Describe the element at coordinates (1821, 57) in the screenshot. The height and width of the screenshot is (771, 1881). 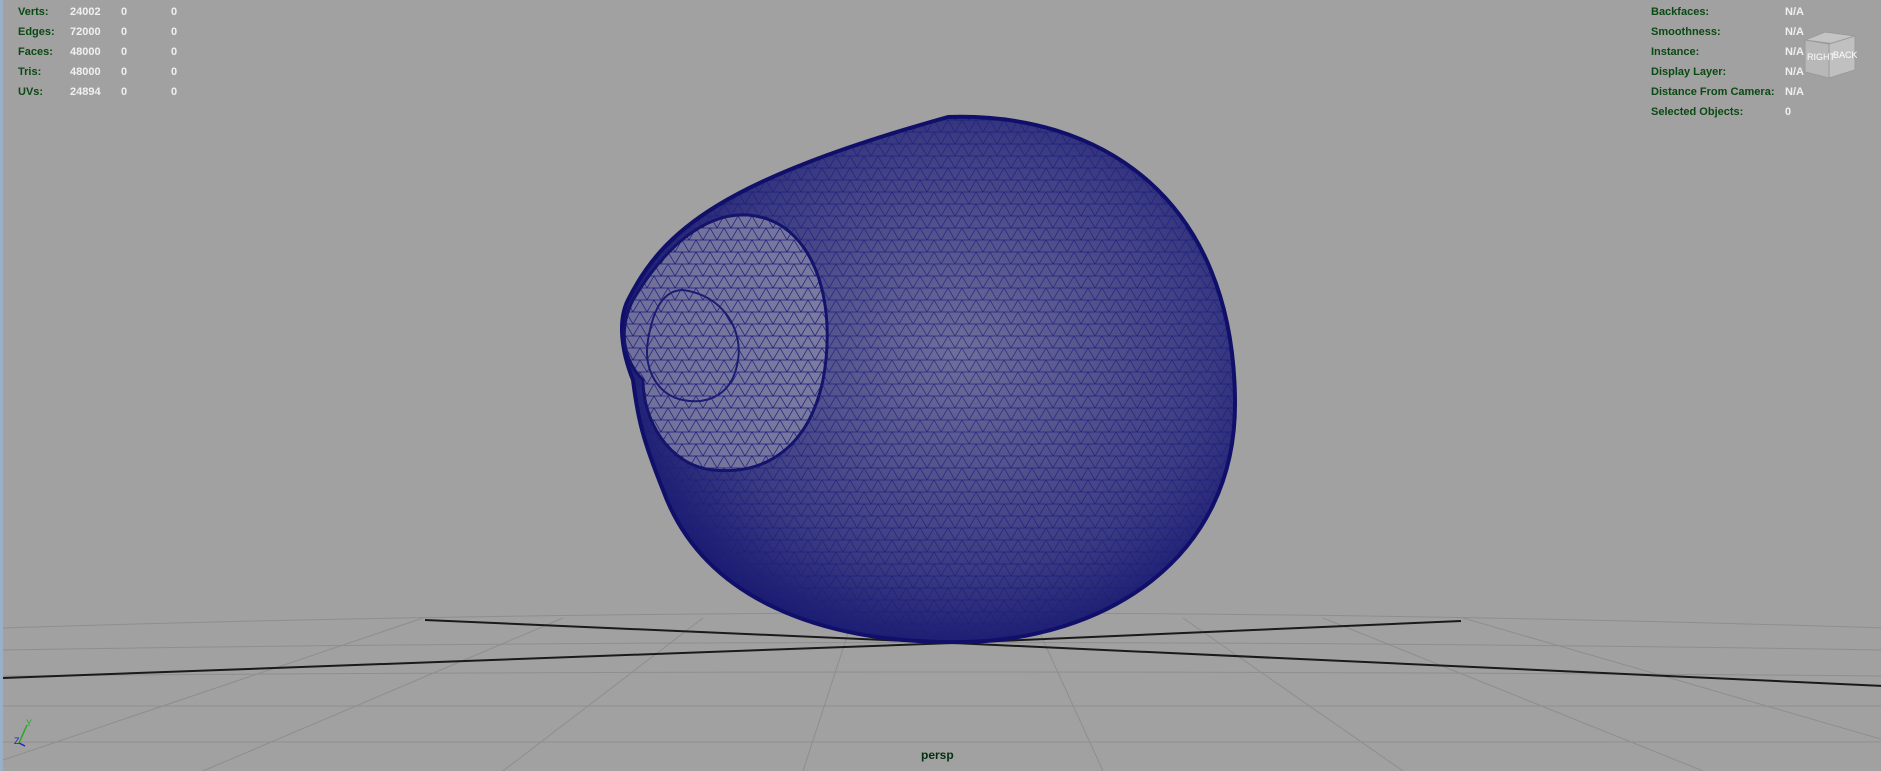
I see `view-cube-right-label: RIGHT` at that location.